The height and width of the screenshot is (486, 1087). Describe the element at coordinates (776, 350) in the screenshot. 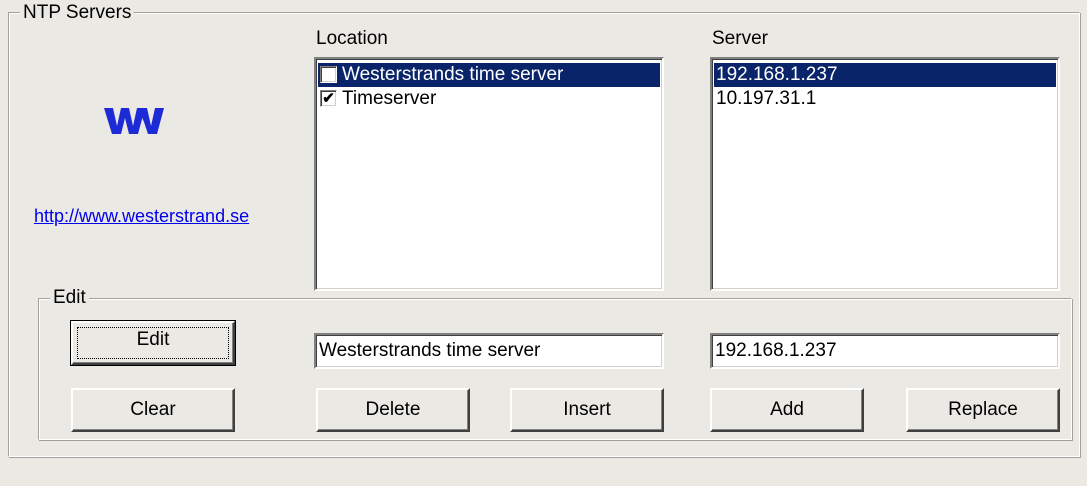

I see `server-address-value: 192.168.1.237` at that location.